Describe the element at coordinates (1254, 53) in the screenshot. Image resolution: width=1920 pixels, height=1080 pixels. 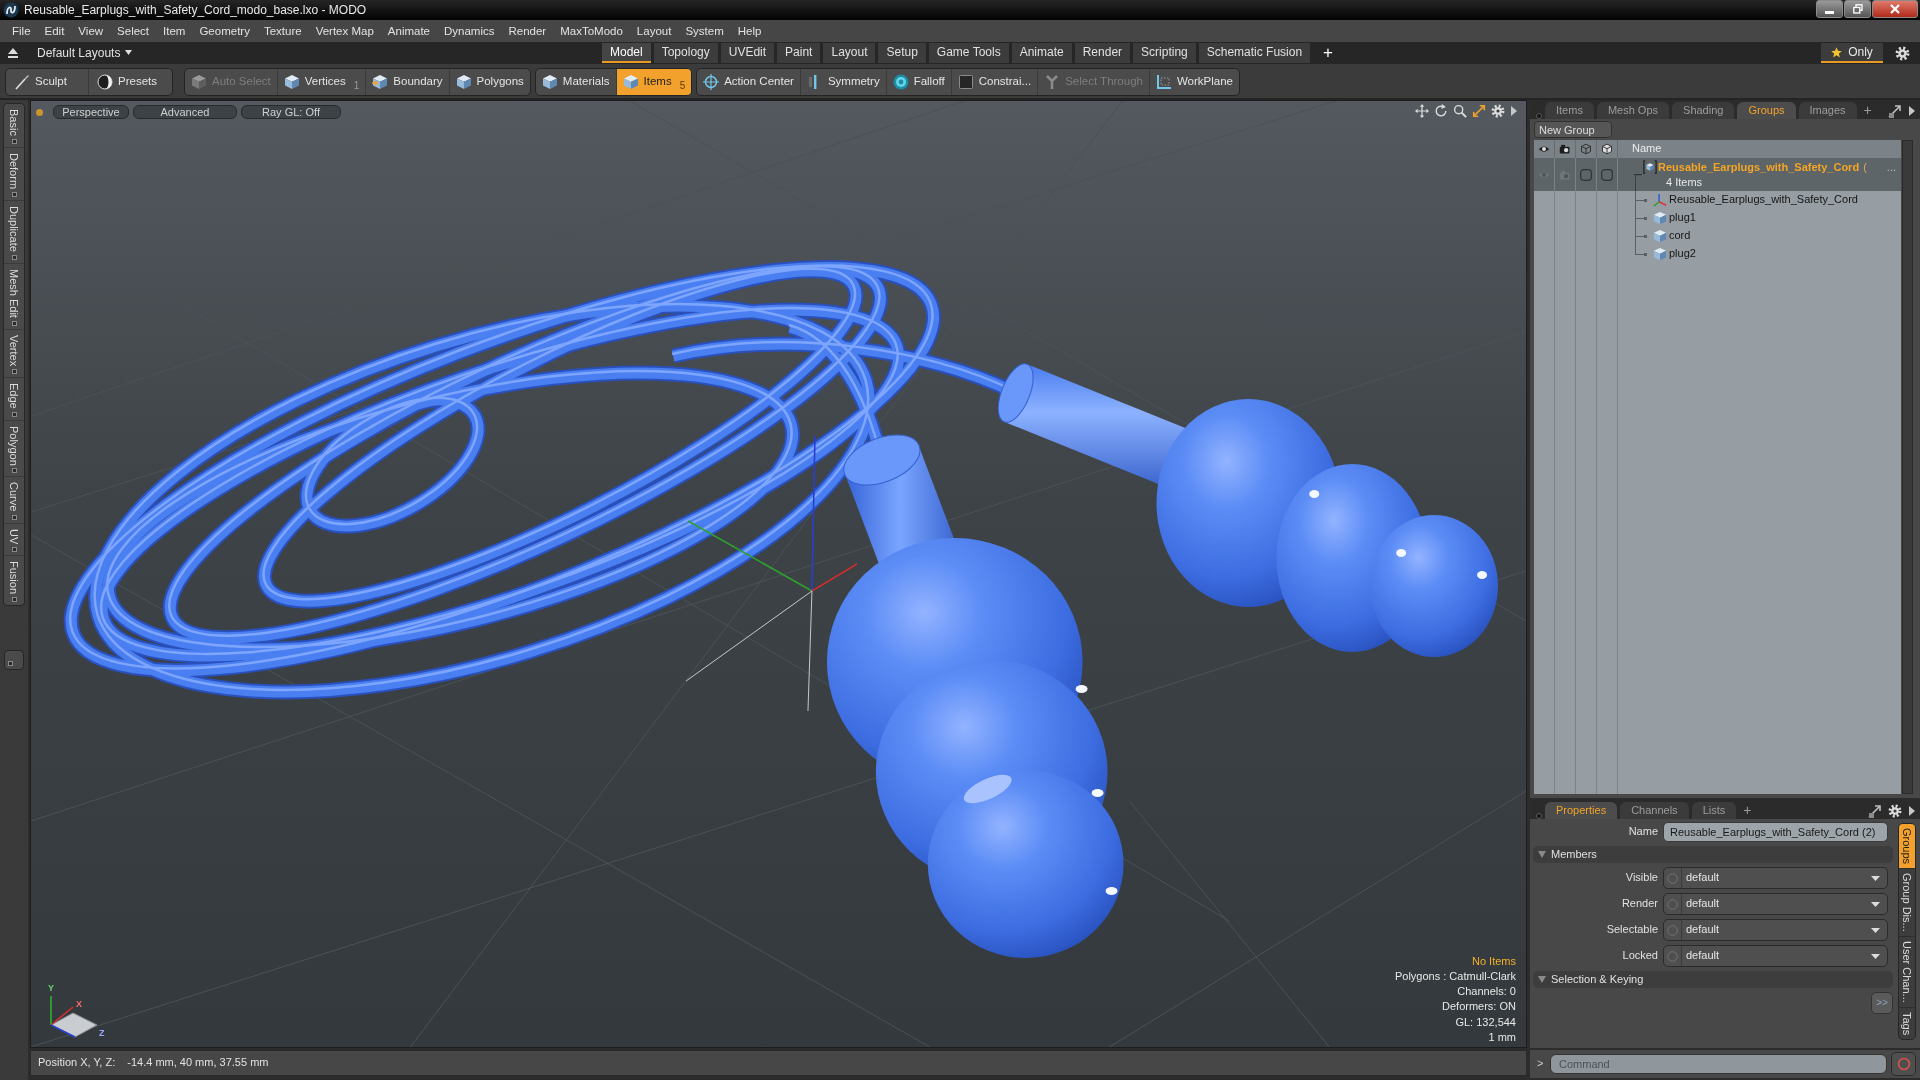
I see `layout-tab: Schematic Fusion` at that location.